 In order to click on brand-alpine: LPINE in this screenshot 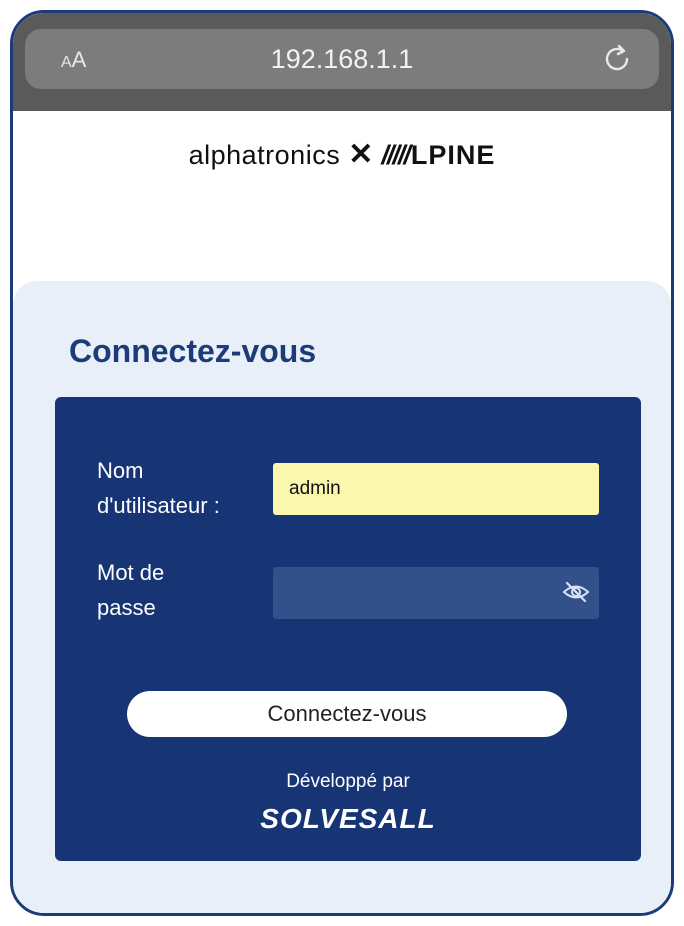, I will do `click(453, 155)`.